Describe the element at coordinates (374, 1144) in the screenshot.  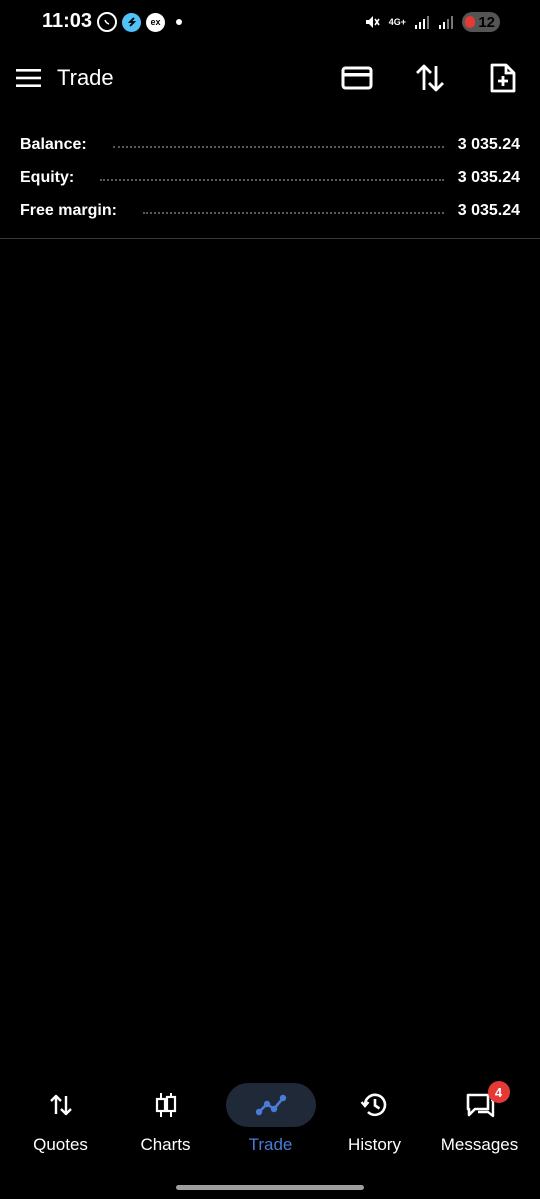
I see `nav-label: History` at that location.